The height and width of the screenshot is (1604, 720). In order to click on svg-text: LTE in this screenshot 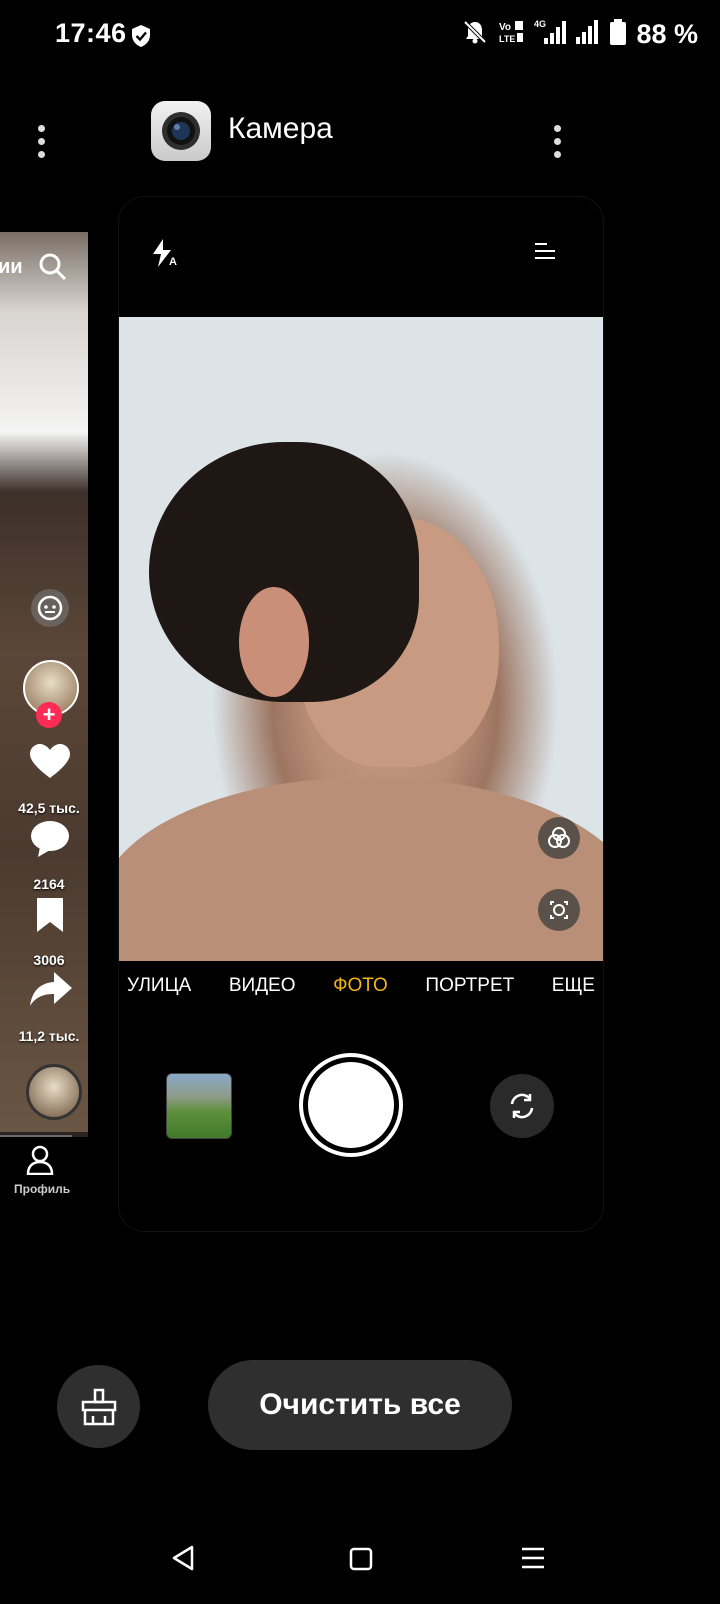, I will do `click(507, 39)`.